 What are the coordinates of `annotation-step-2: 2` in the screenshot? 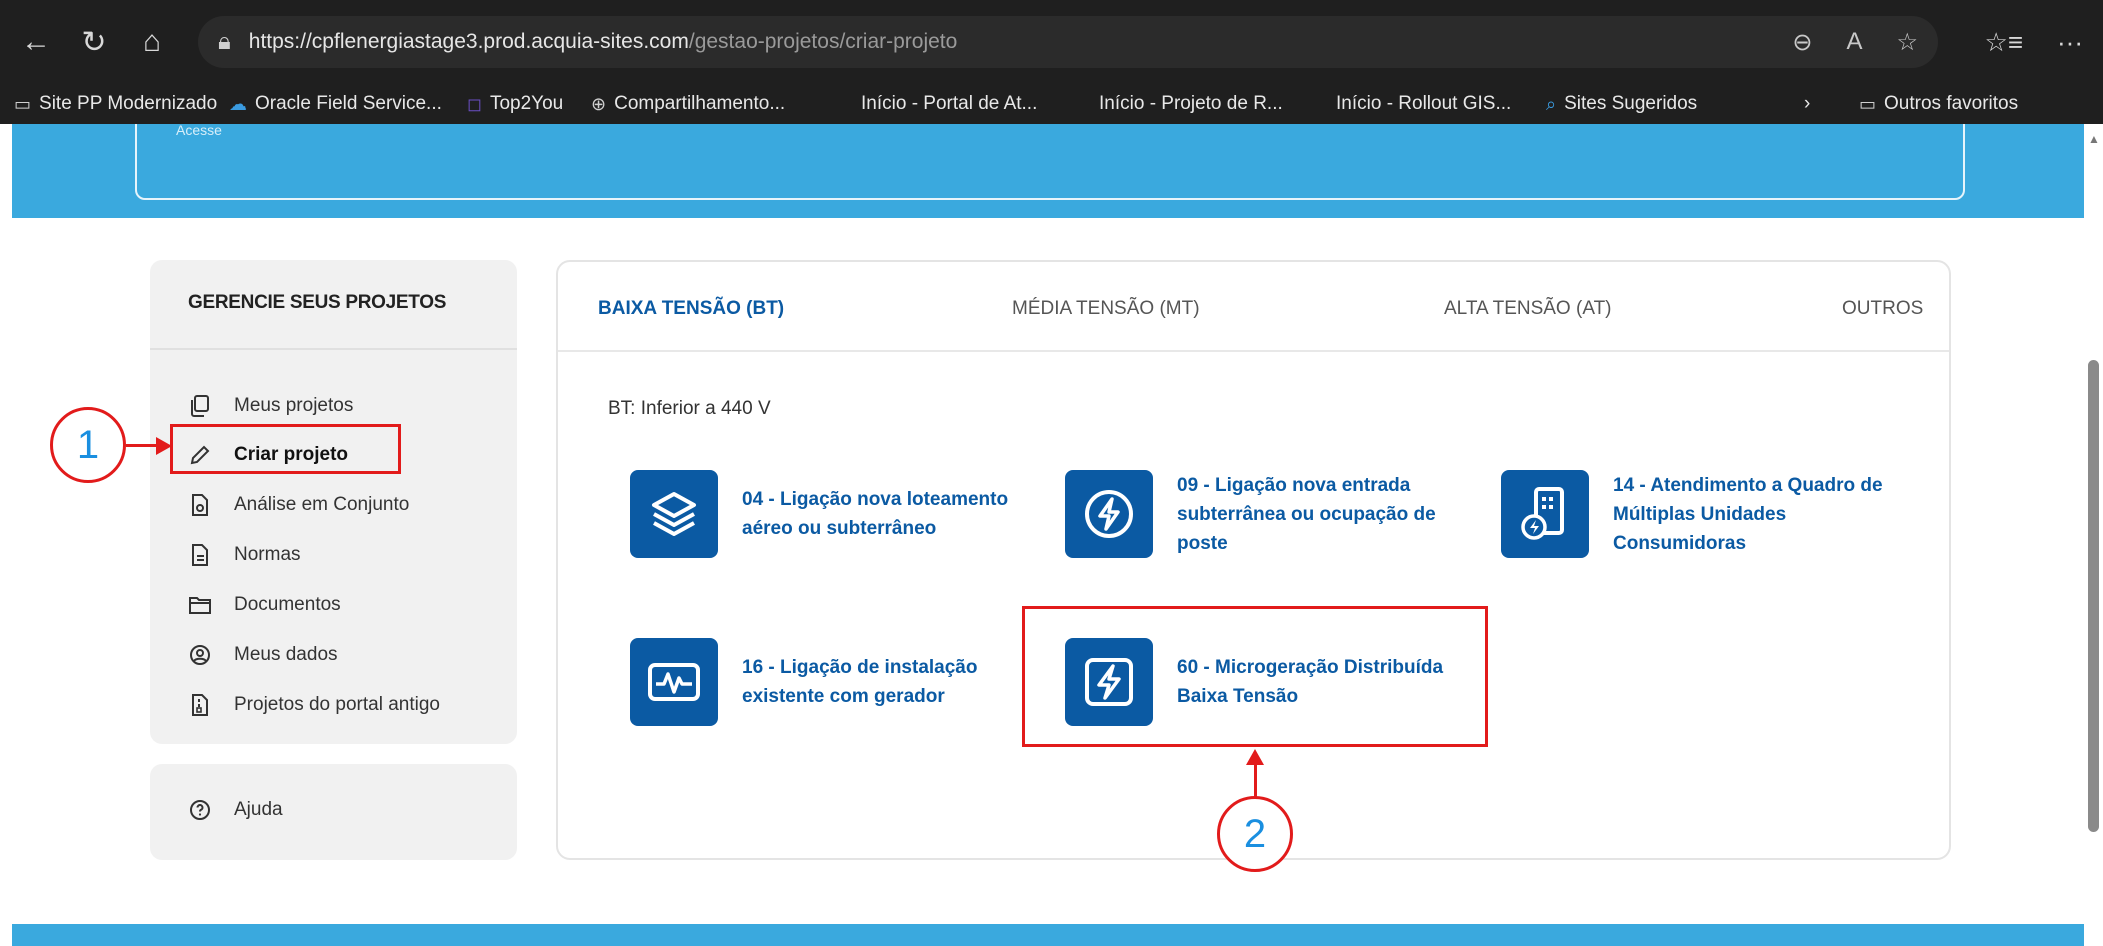 It's located at (1255, 834).